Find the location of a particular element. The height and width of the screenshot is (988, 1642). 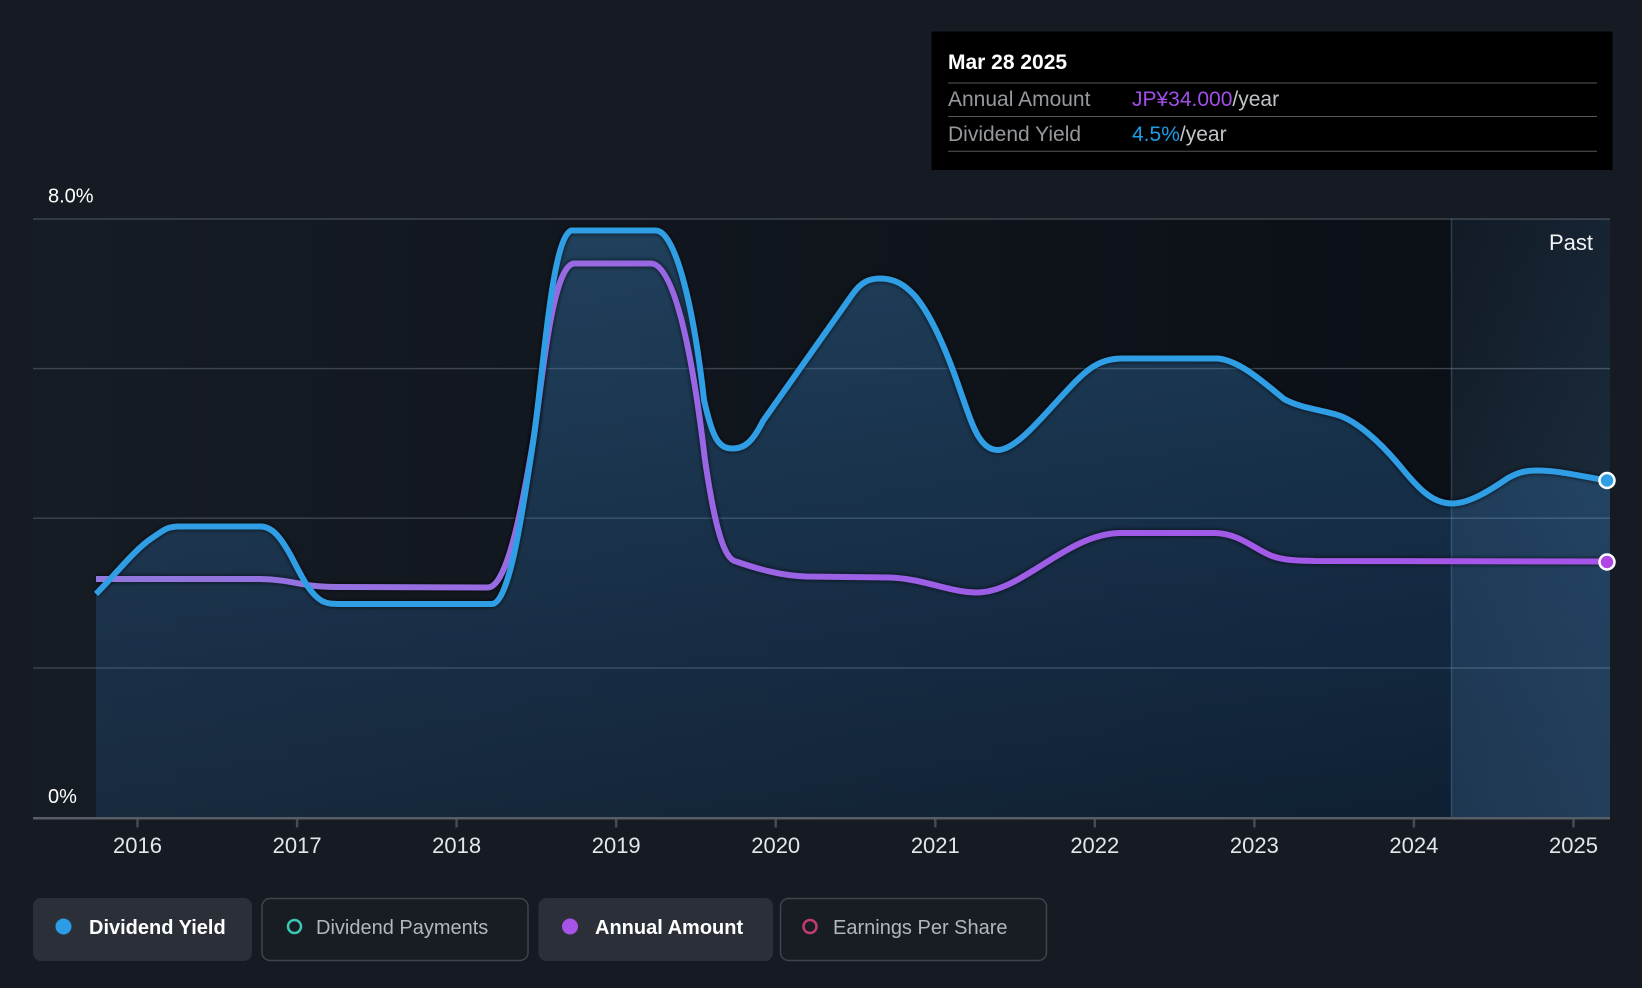

svg-text: 2024 is located at coordinates (1413, 845).